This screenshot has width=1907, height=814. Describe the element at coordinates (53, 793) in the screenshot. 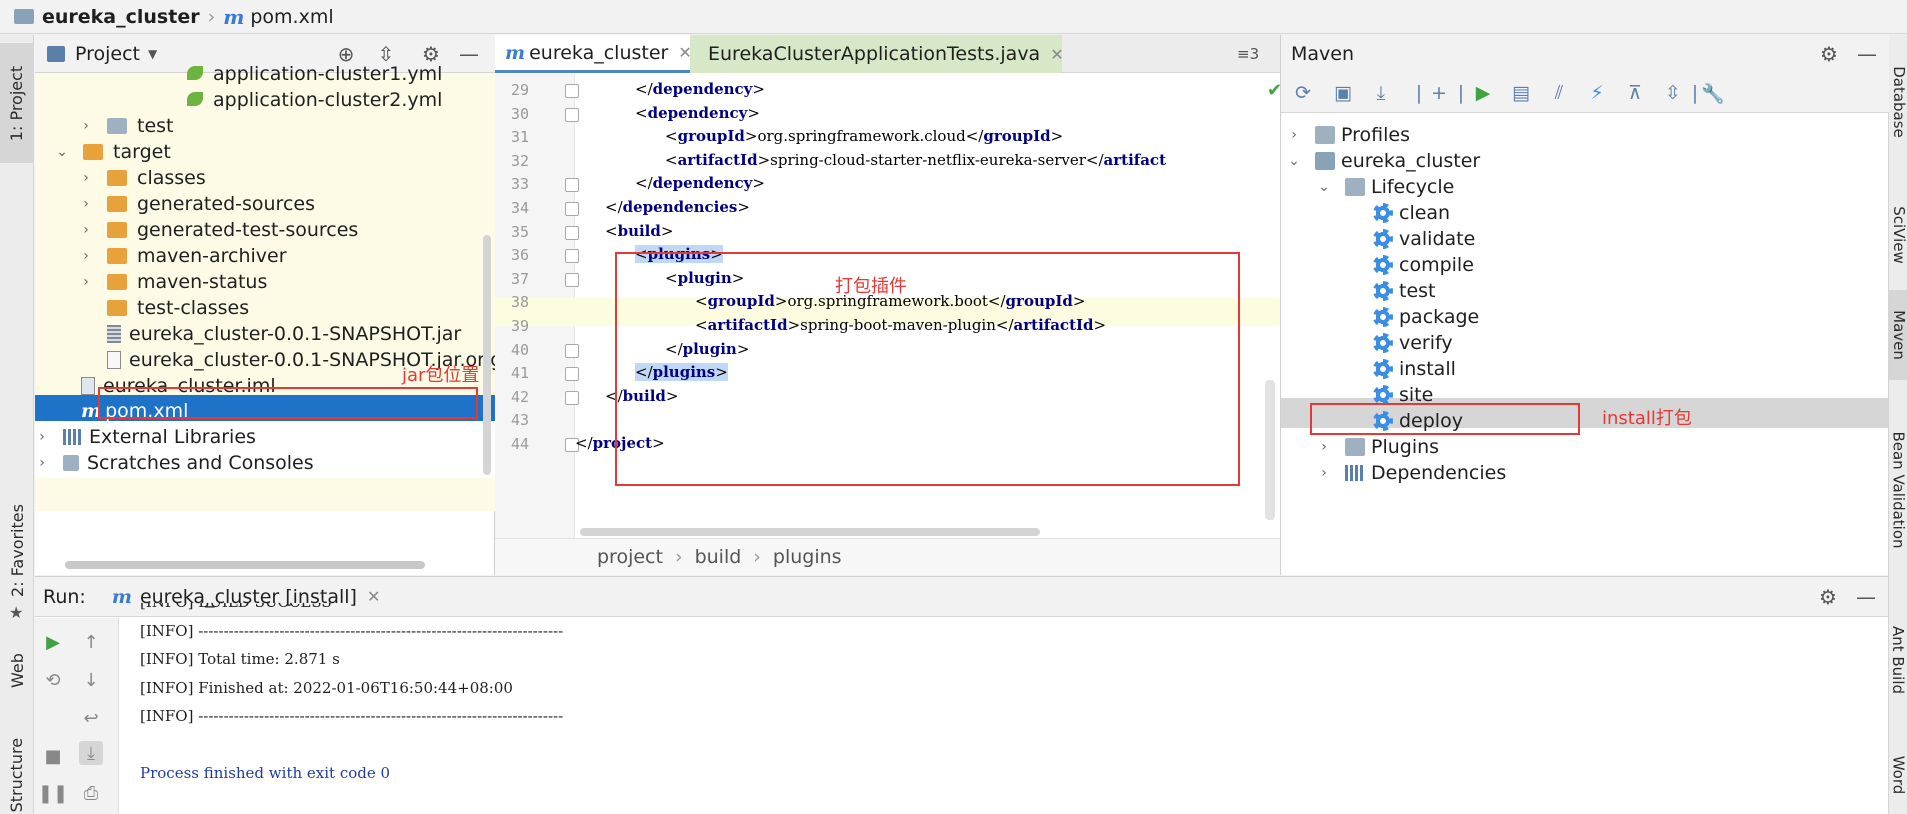

I see `pause-icon: ❚❚` at that location.